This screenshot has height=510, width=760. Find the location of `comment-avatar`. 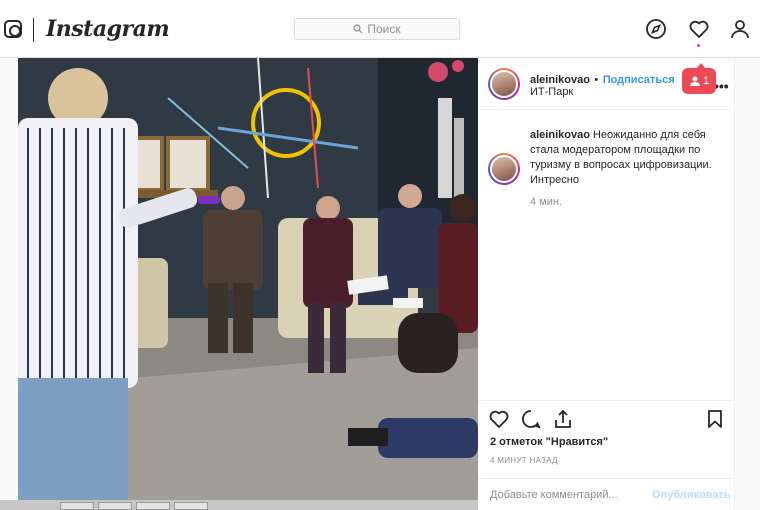

comment-avatar is located at coordinates (504, 169).